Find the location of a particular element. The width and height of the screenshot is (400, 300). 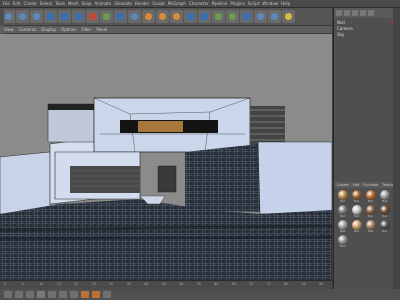

scale-icon is located at coordinates (64, 16).